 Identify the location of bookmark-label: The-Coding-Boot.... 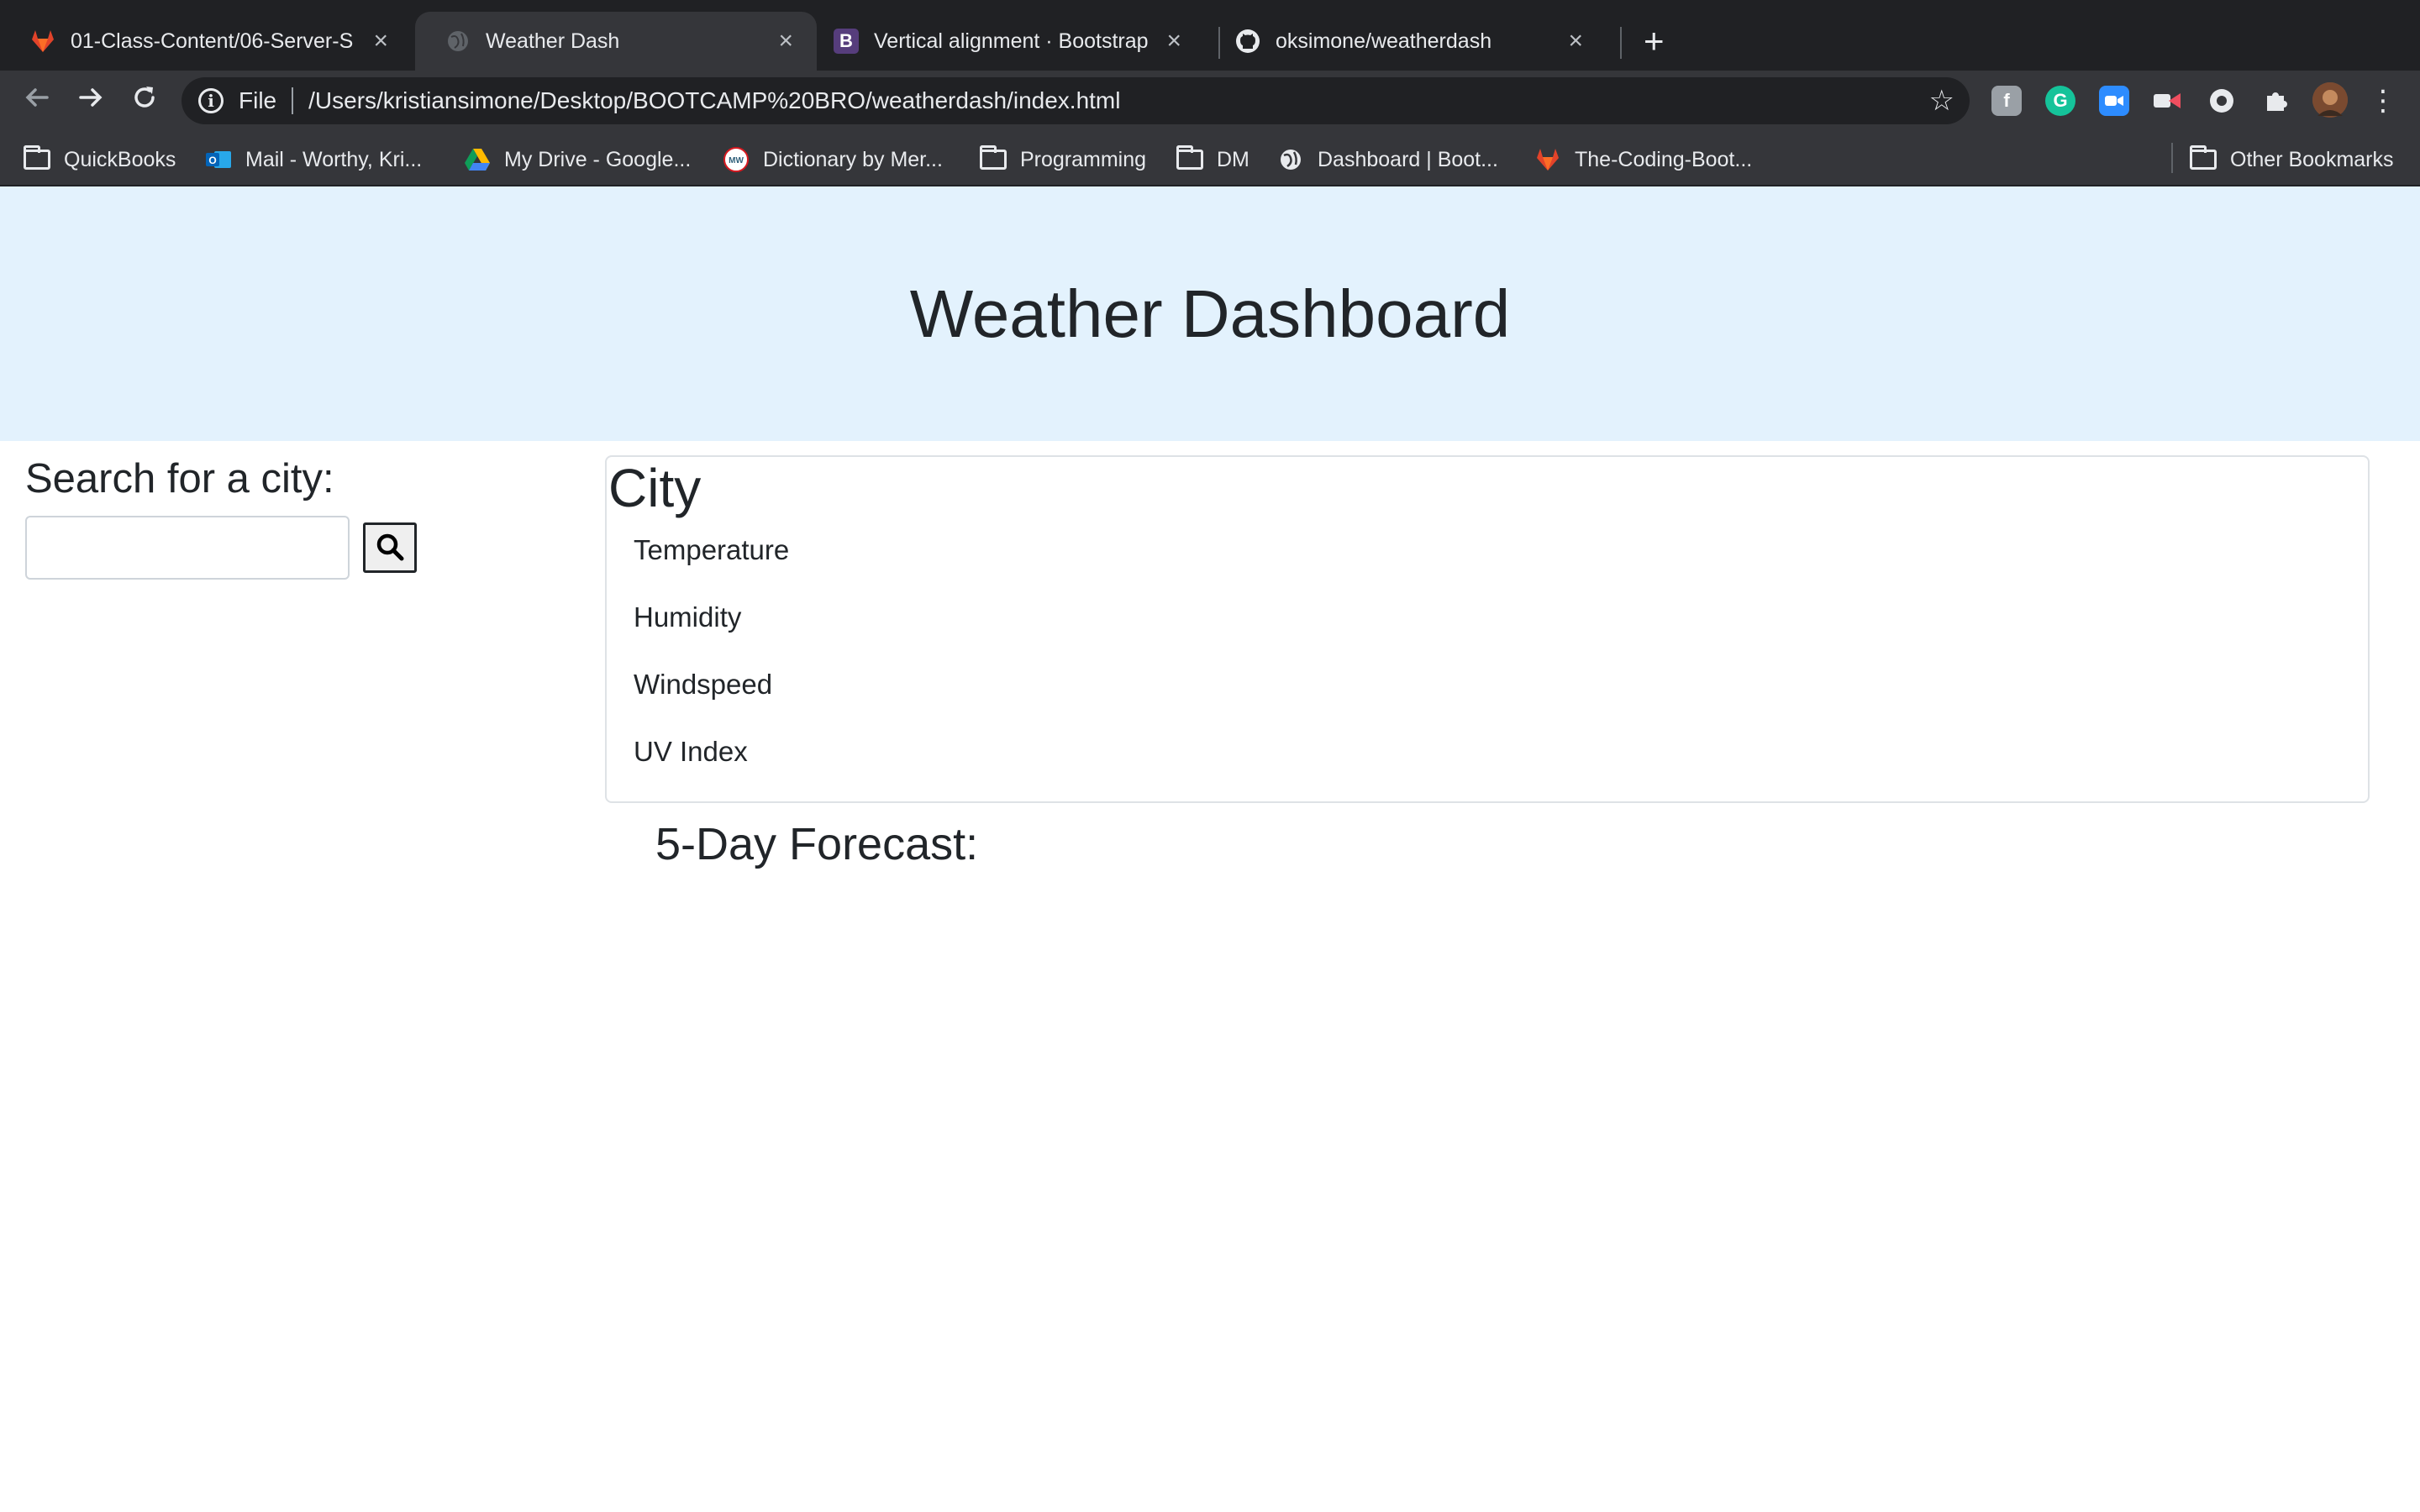
(1664, 159).